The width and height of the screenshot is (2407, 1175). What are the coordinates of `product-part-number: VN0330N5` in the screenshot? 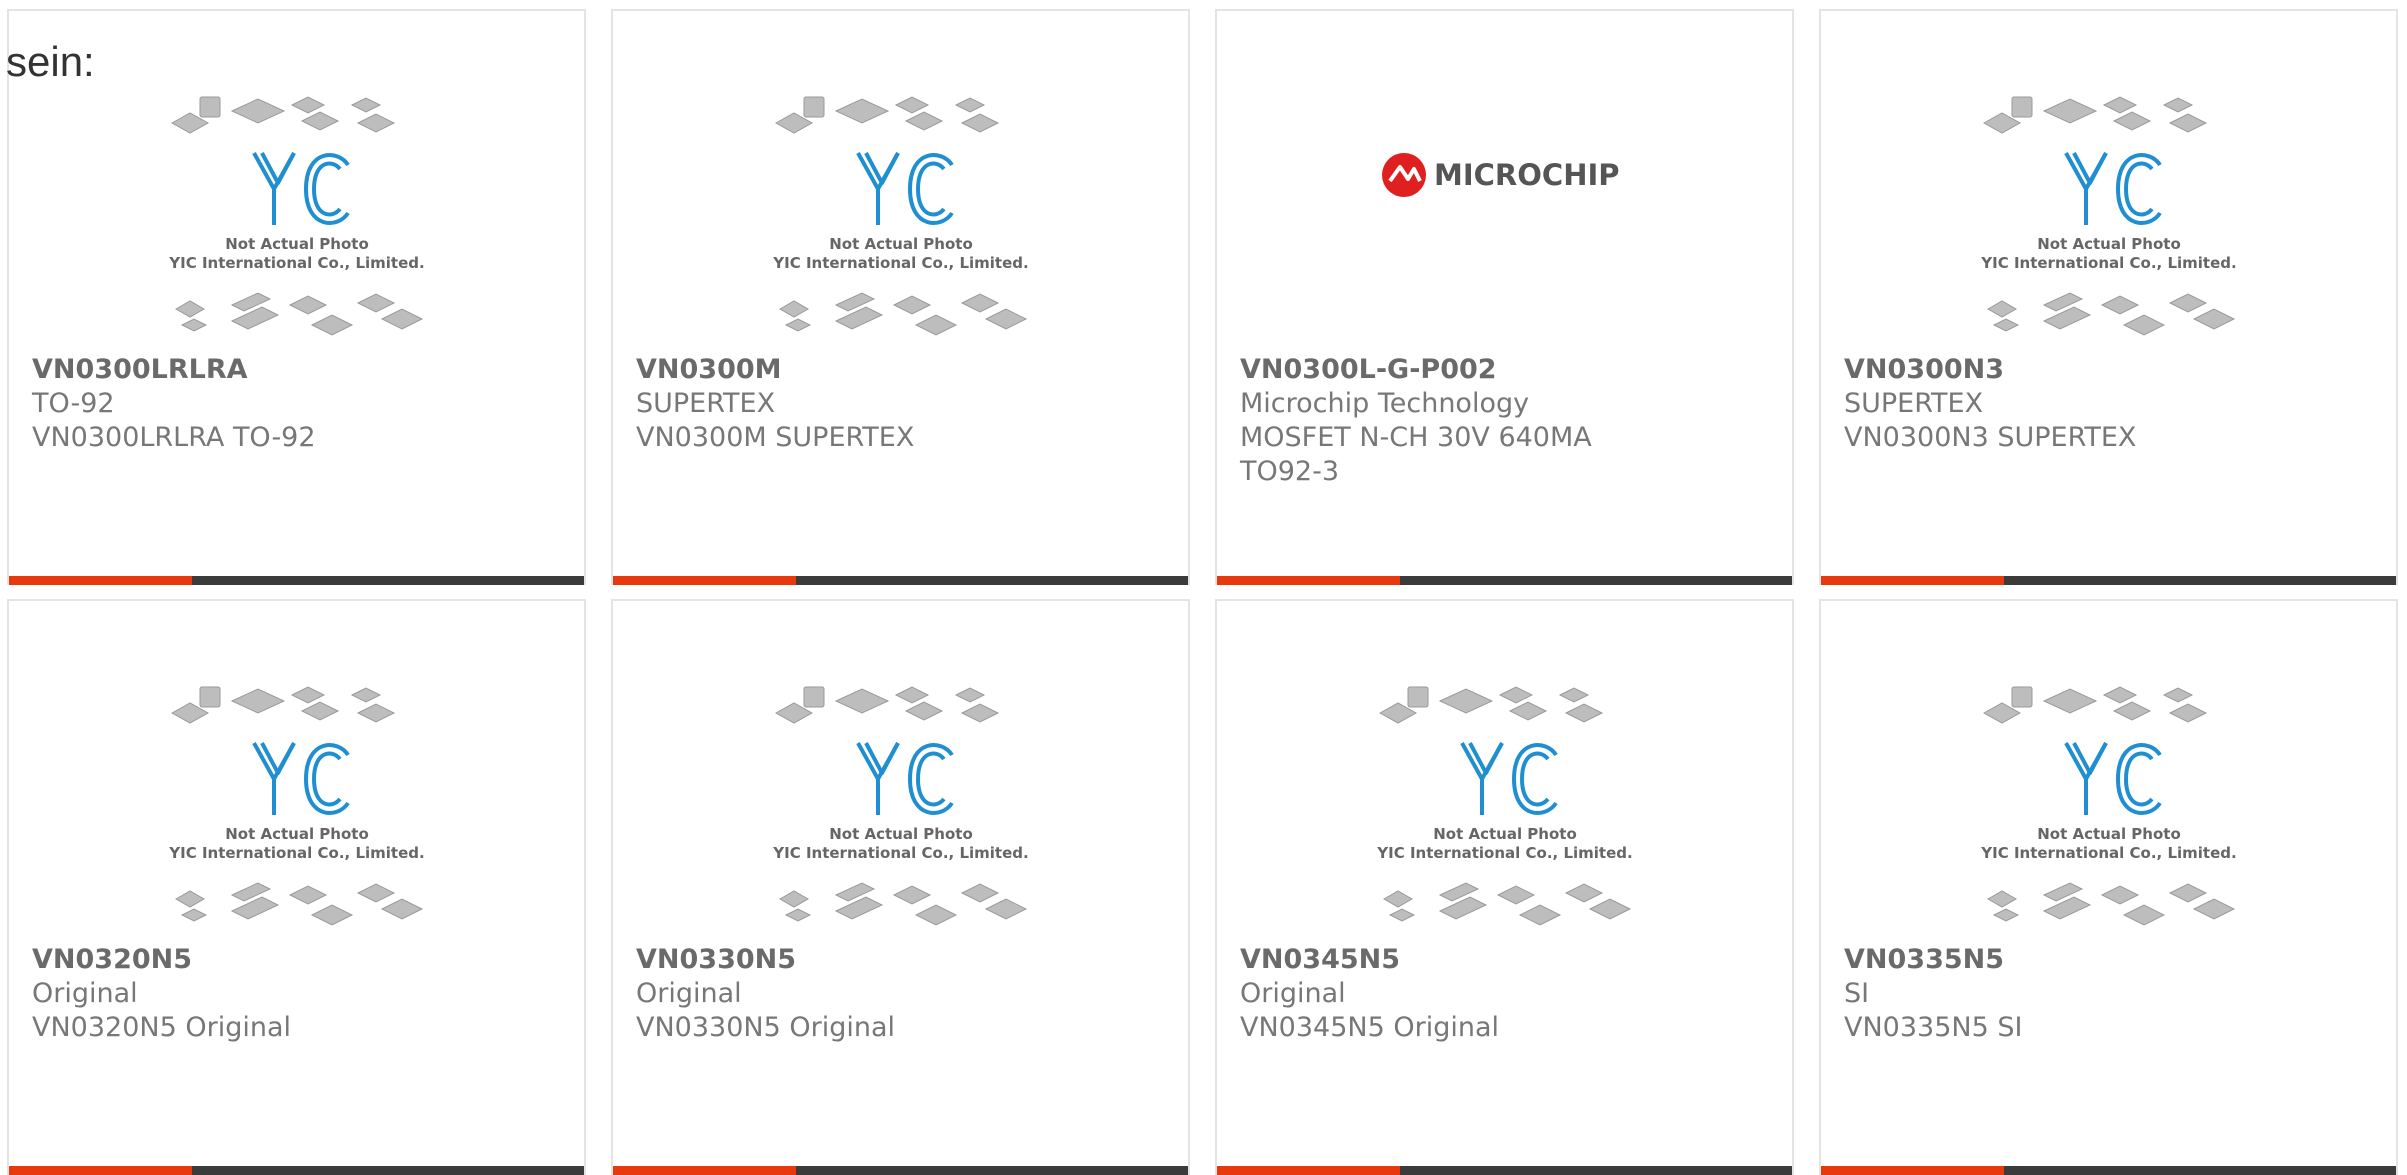 It's located at (856, 960).